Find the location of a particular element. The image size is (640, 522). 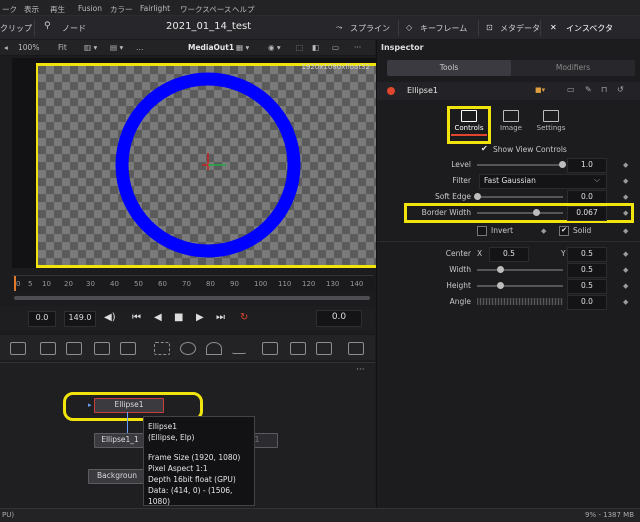

options-icon: ▤ ▾ is located at coordinates (116, 47).